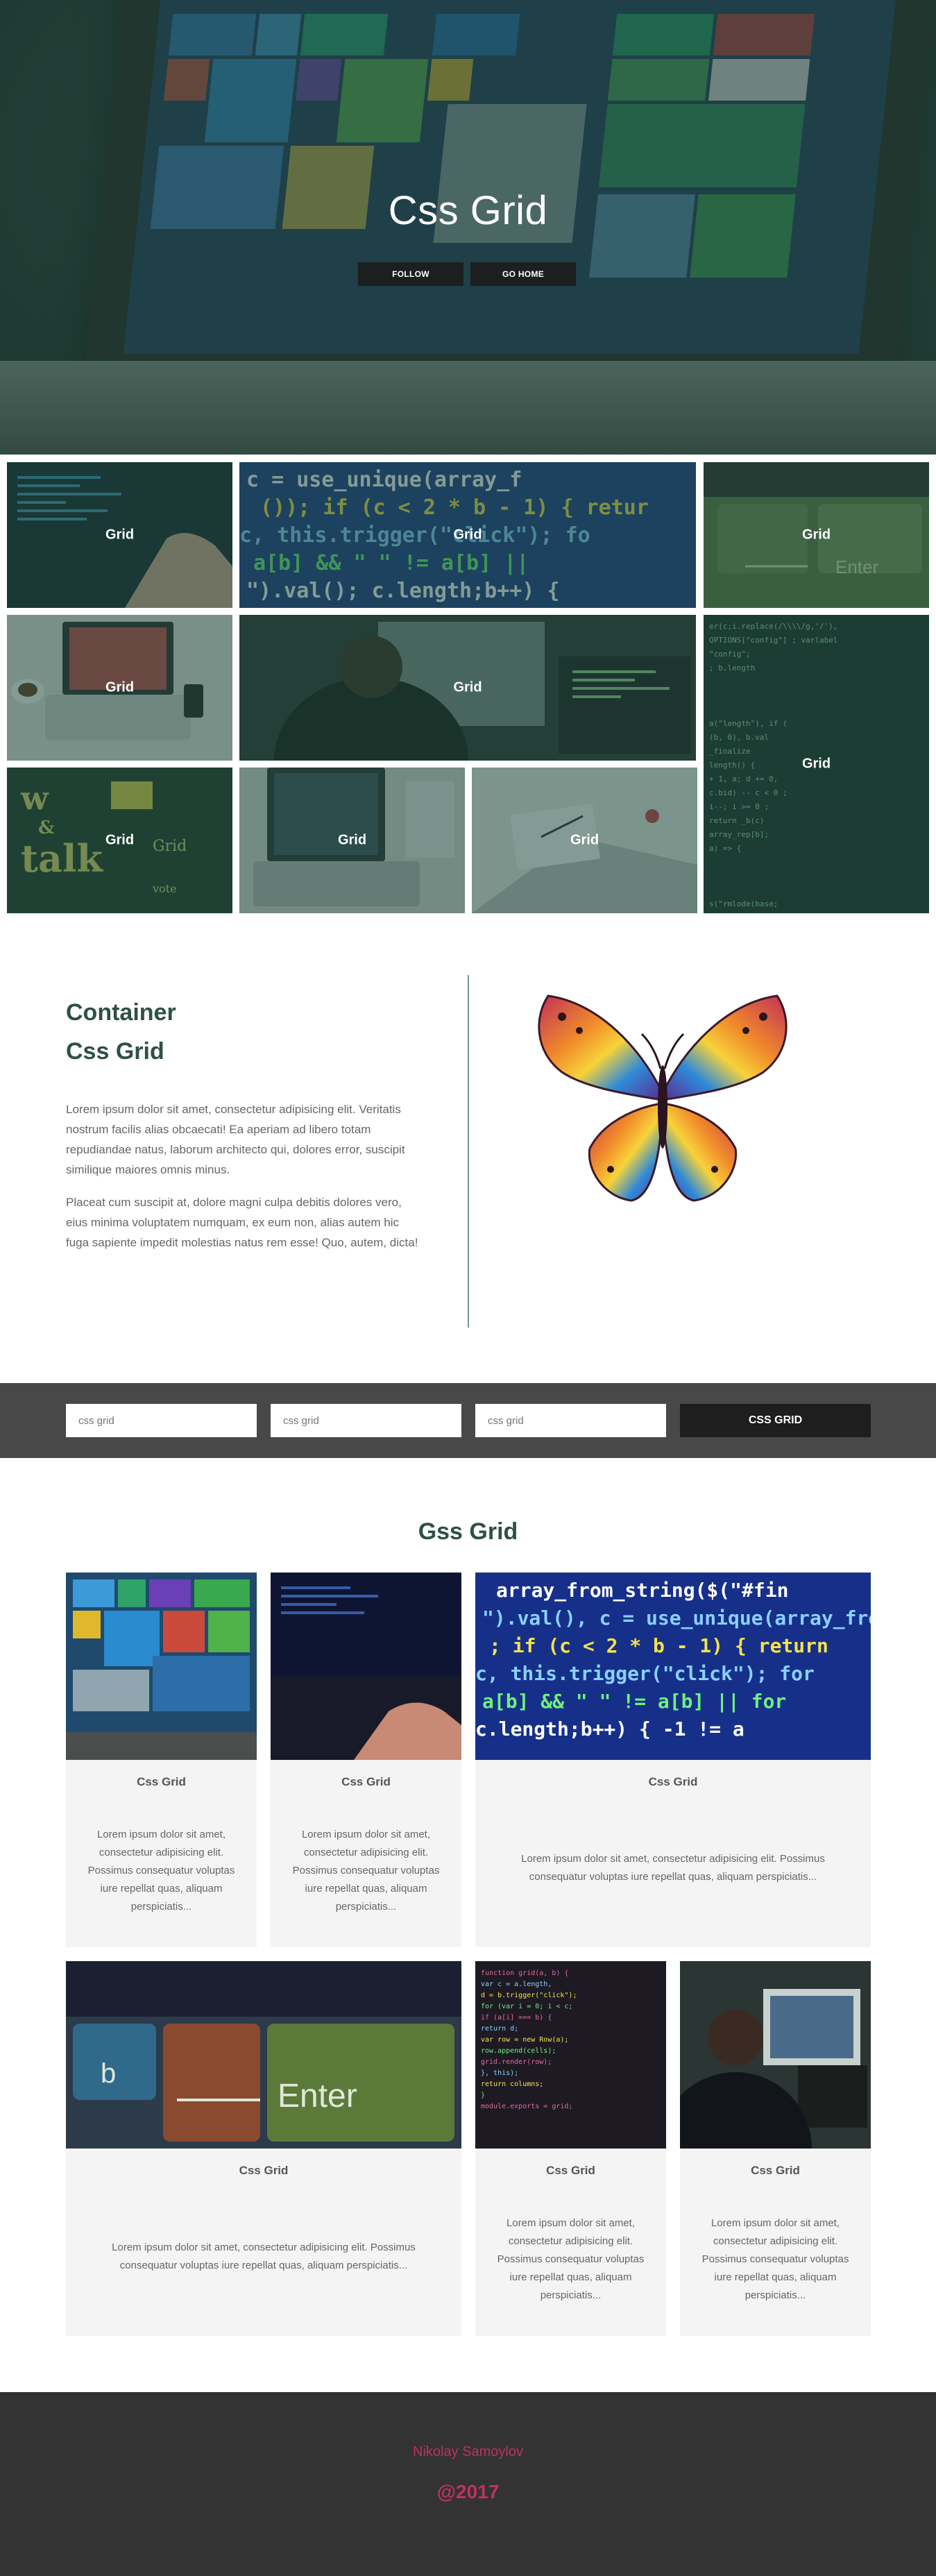 This screenshot has height=2576, width=936. What do you see at coordinates (516, 2062) in the screenshot?
I see `svg-text: grid.render(row);` at bounding box center [516, 2062].